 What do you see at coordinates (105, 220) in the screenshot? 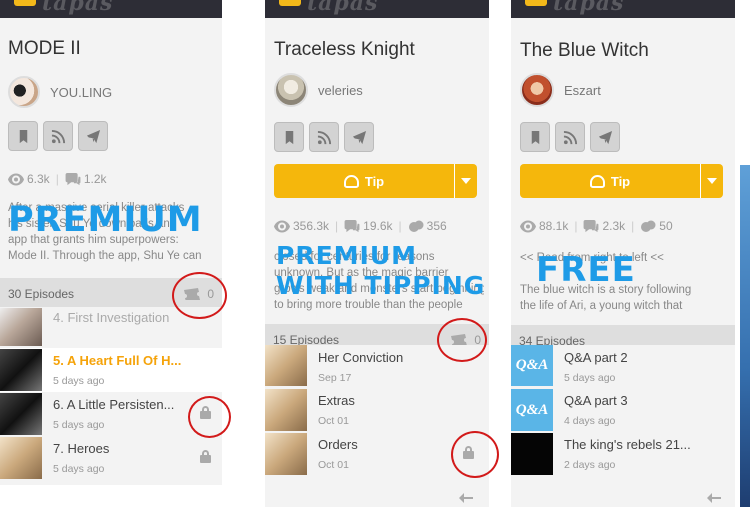
I see `overlay-label-premium: PREMIUM` at bounding box center [105, 220].